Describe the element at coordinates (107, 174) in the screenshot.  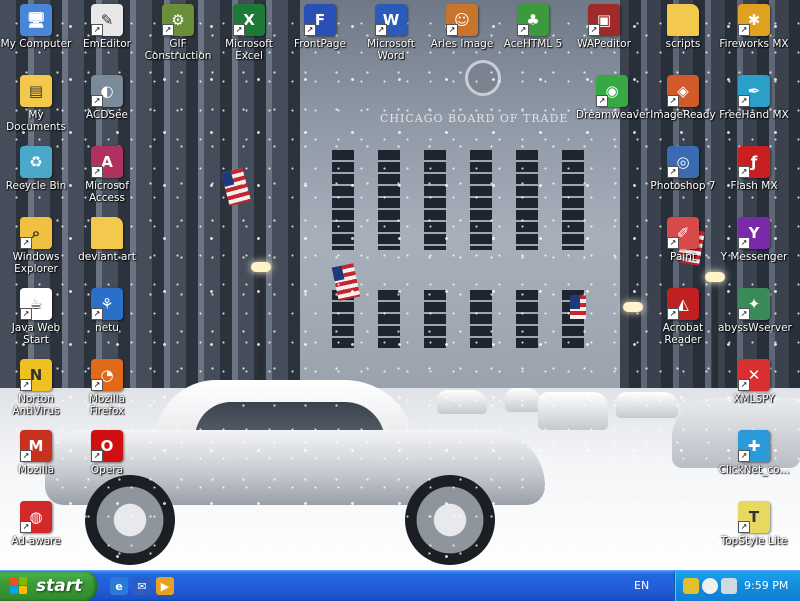
I see `desktop-icon: A ↗ Microsof Access` at that location.